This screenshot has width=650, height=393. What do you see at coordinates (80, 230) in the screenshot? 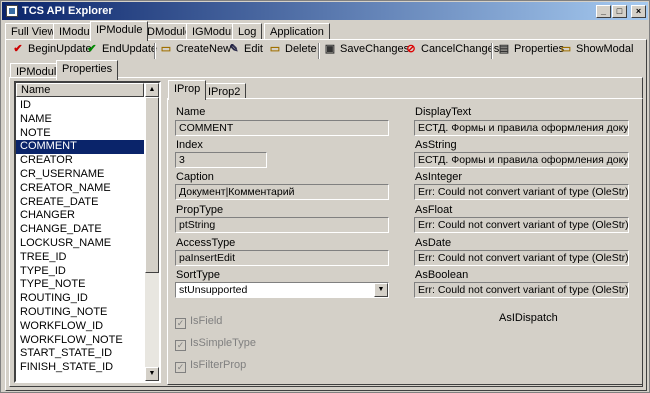
I see `list-item: CHANGE_DATE` at bounding box center [80, 230].